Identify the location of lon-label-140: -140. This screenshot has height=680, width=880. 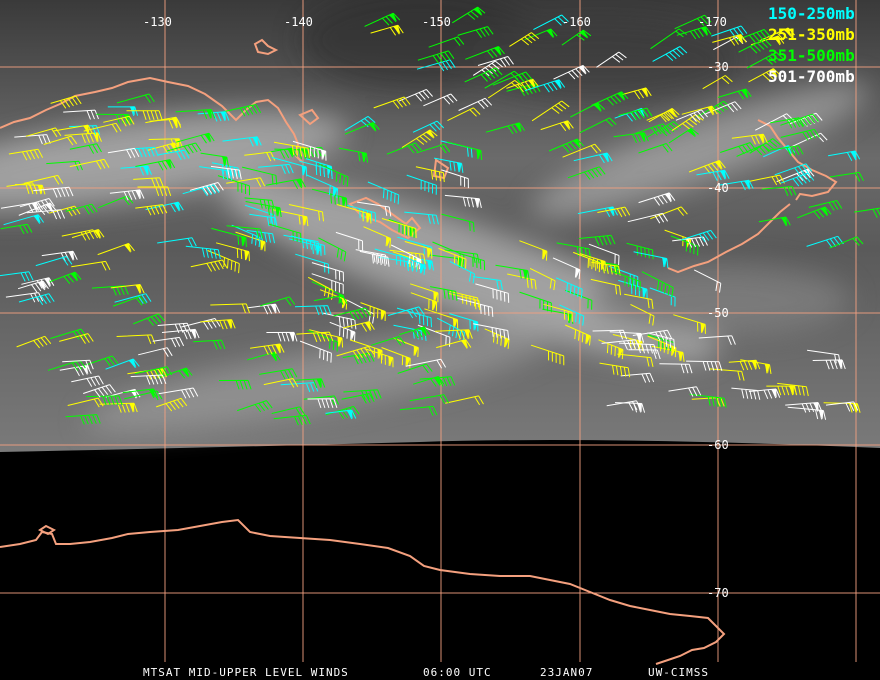
(298, 22).